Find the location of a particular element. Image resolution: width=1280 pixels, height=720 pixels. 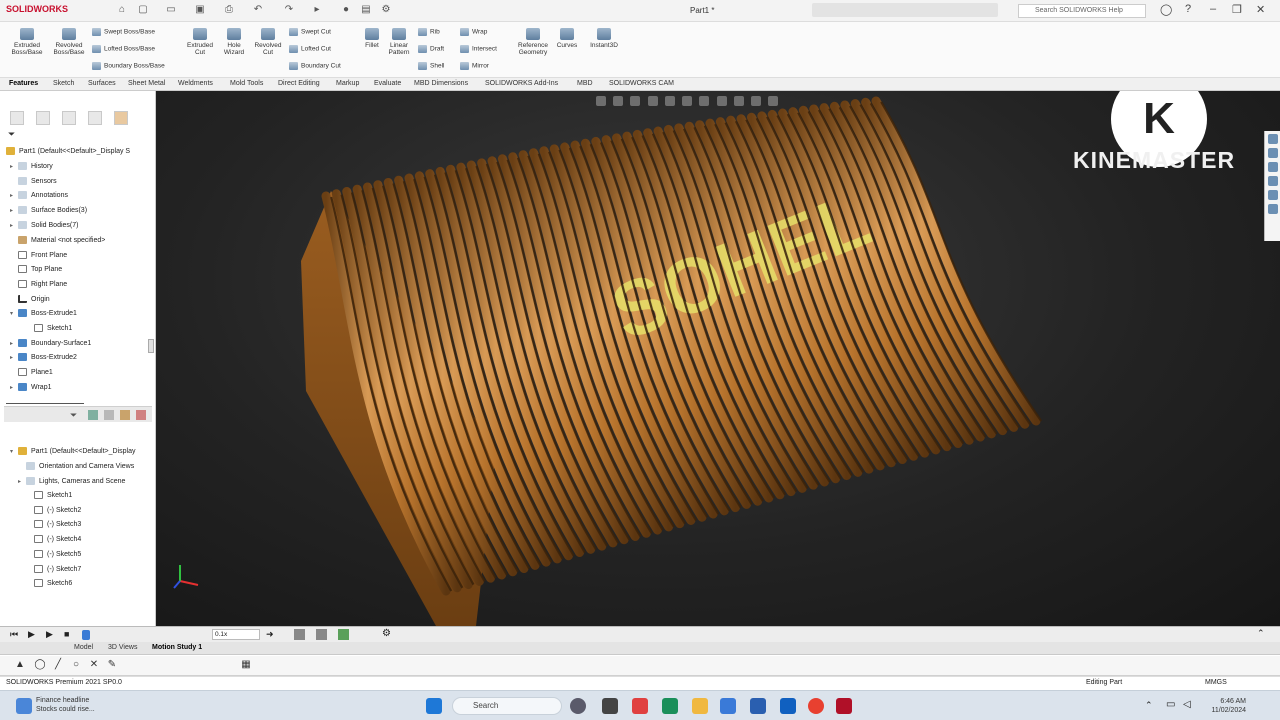

tab-sketch: Sketch is located at coordinates (63, 83).